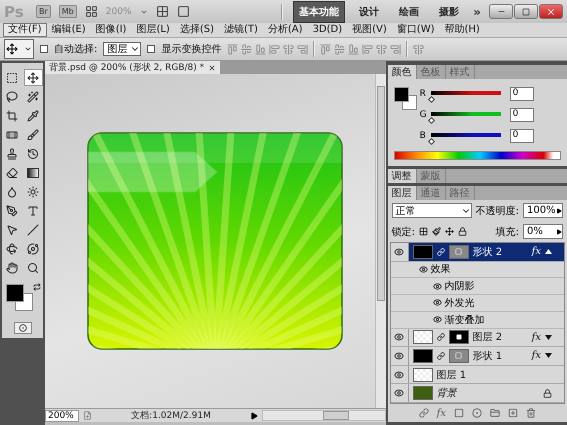 This screenshot has width=567, height=425. Describe the element at coordinates (477, 413) in the screenshot. I see `adjustment-icon` at that location.